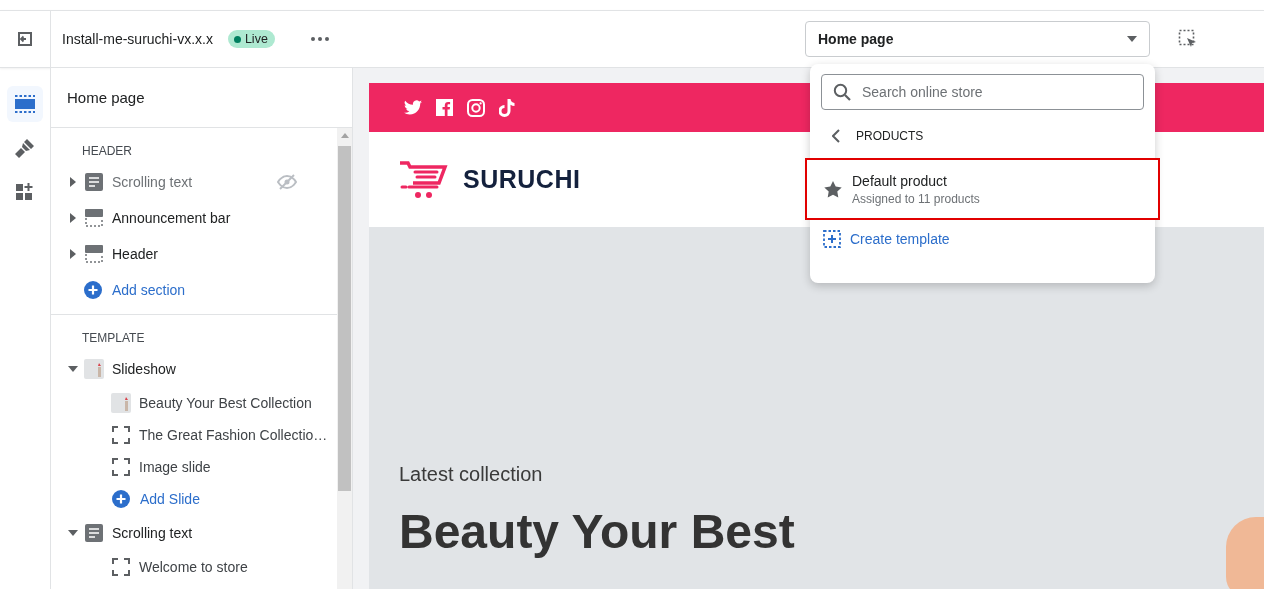 The height and width of the screenshot is (589, 1264). What do you see at coordinates (251, 39) in the screenshot?
I see `live-badge: Live` at bounding box center [251, 39].